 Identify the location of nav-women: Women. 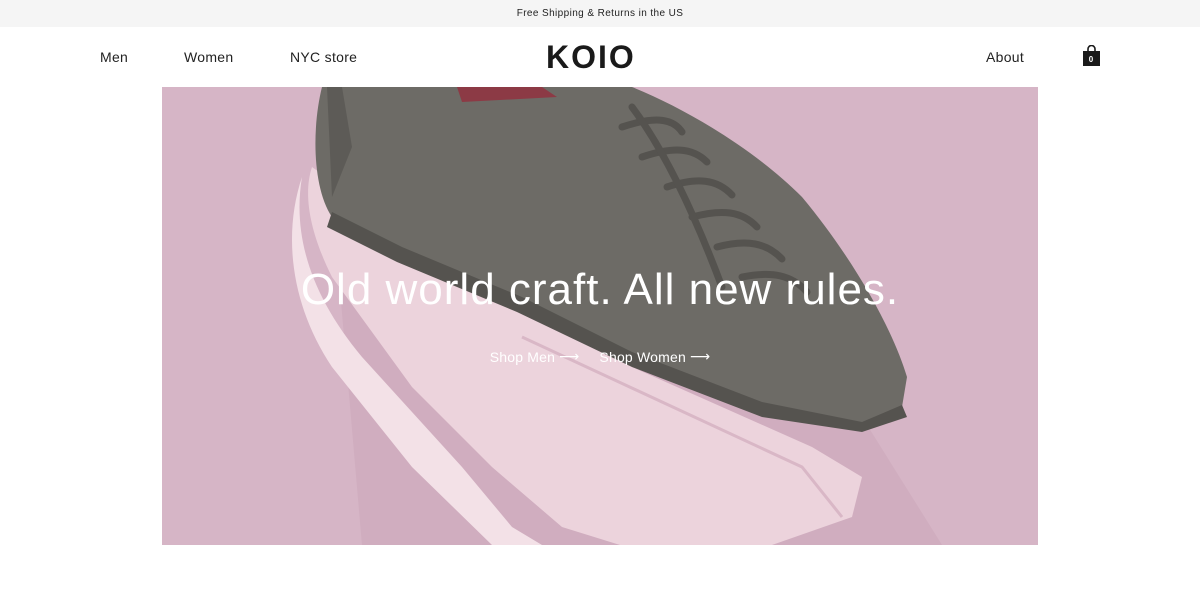
(208, 57).